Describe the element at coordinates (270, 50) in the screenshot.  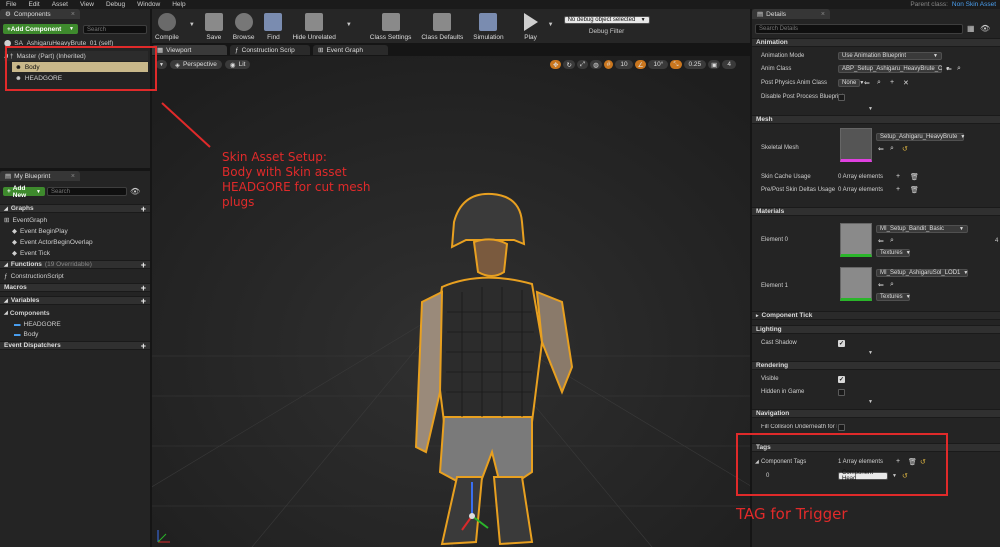
I see `tab-construction-script: ƒ Construction Scrip` at that location.